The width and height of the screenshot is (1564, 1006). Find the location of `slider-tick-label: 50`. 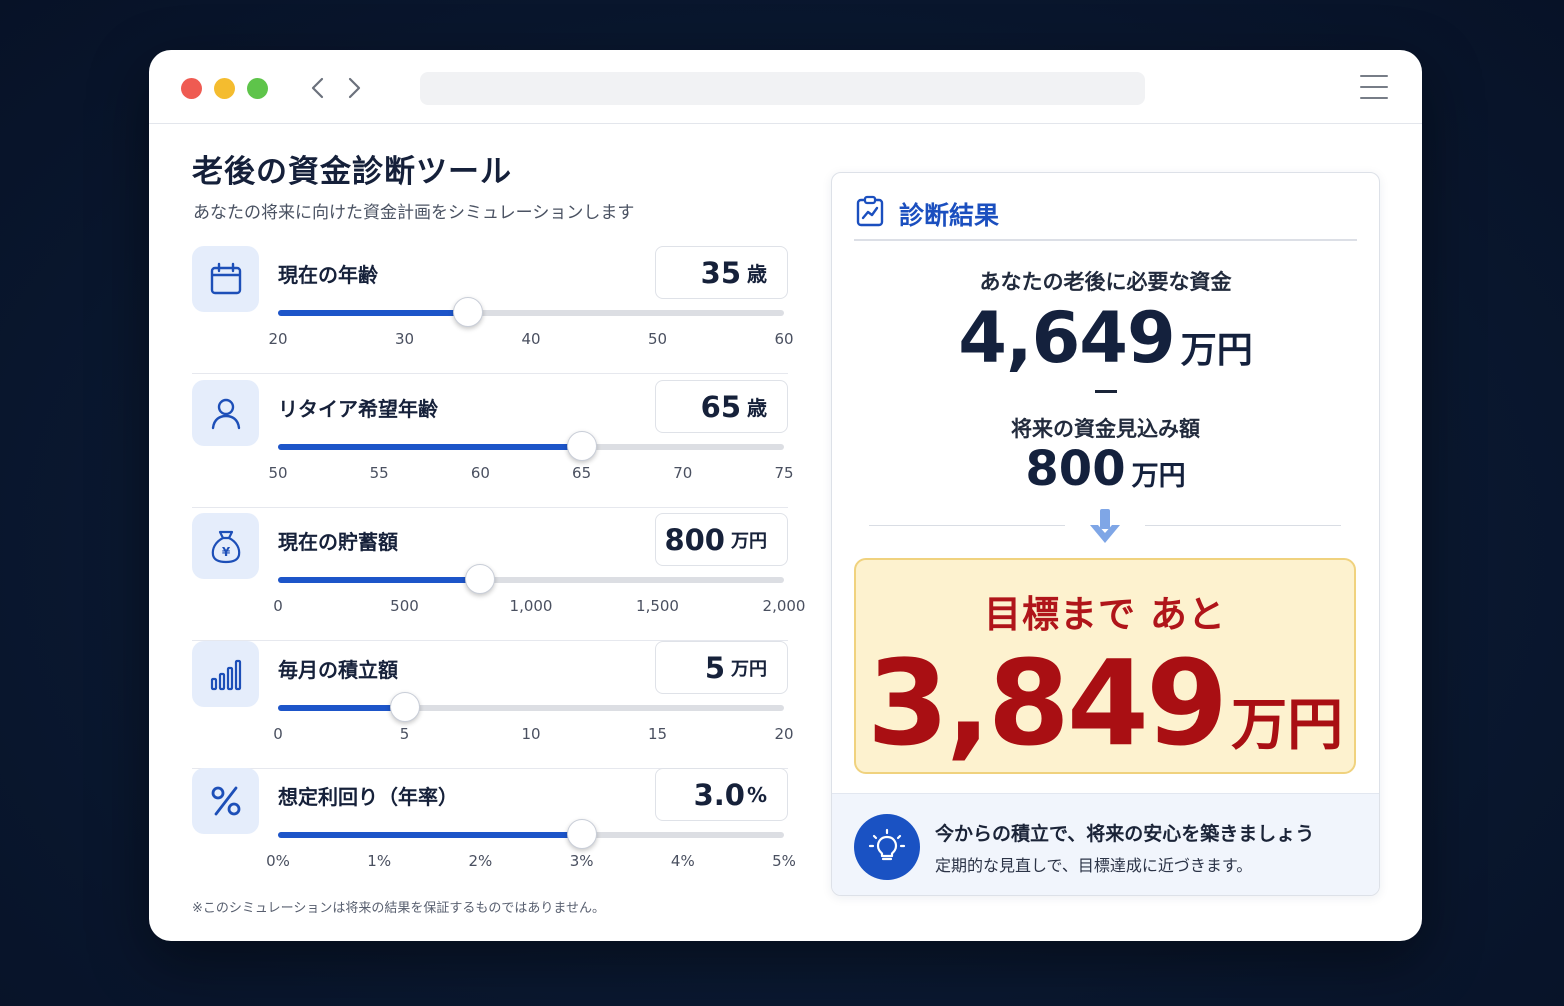

slider-tick-label: 50 is located at coordinates (278, 473).